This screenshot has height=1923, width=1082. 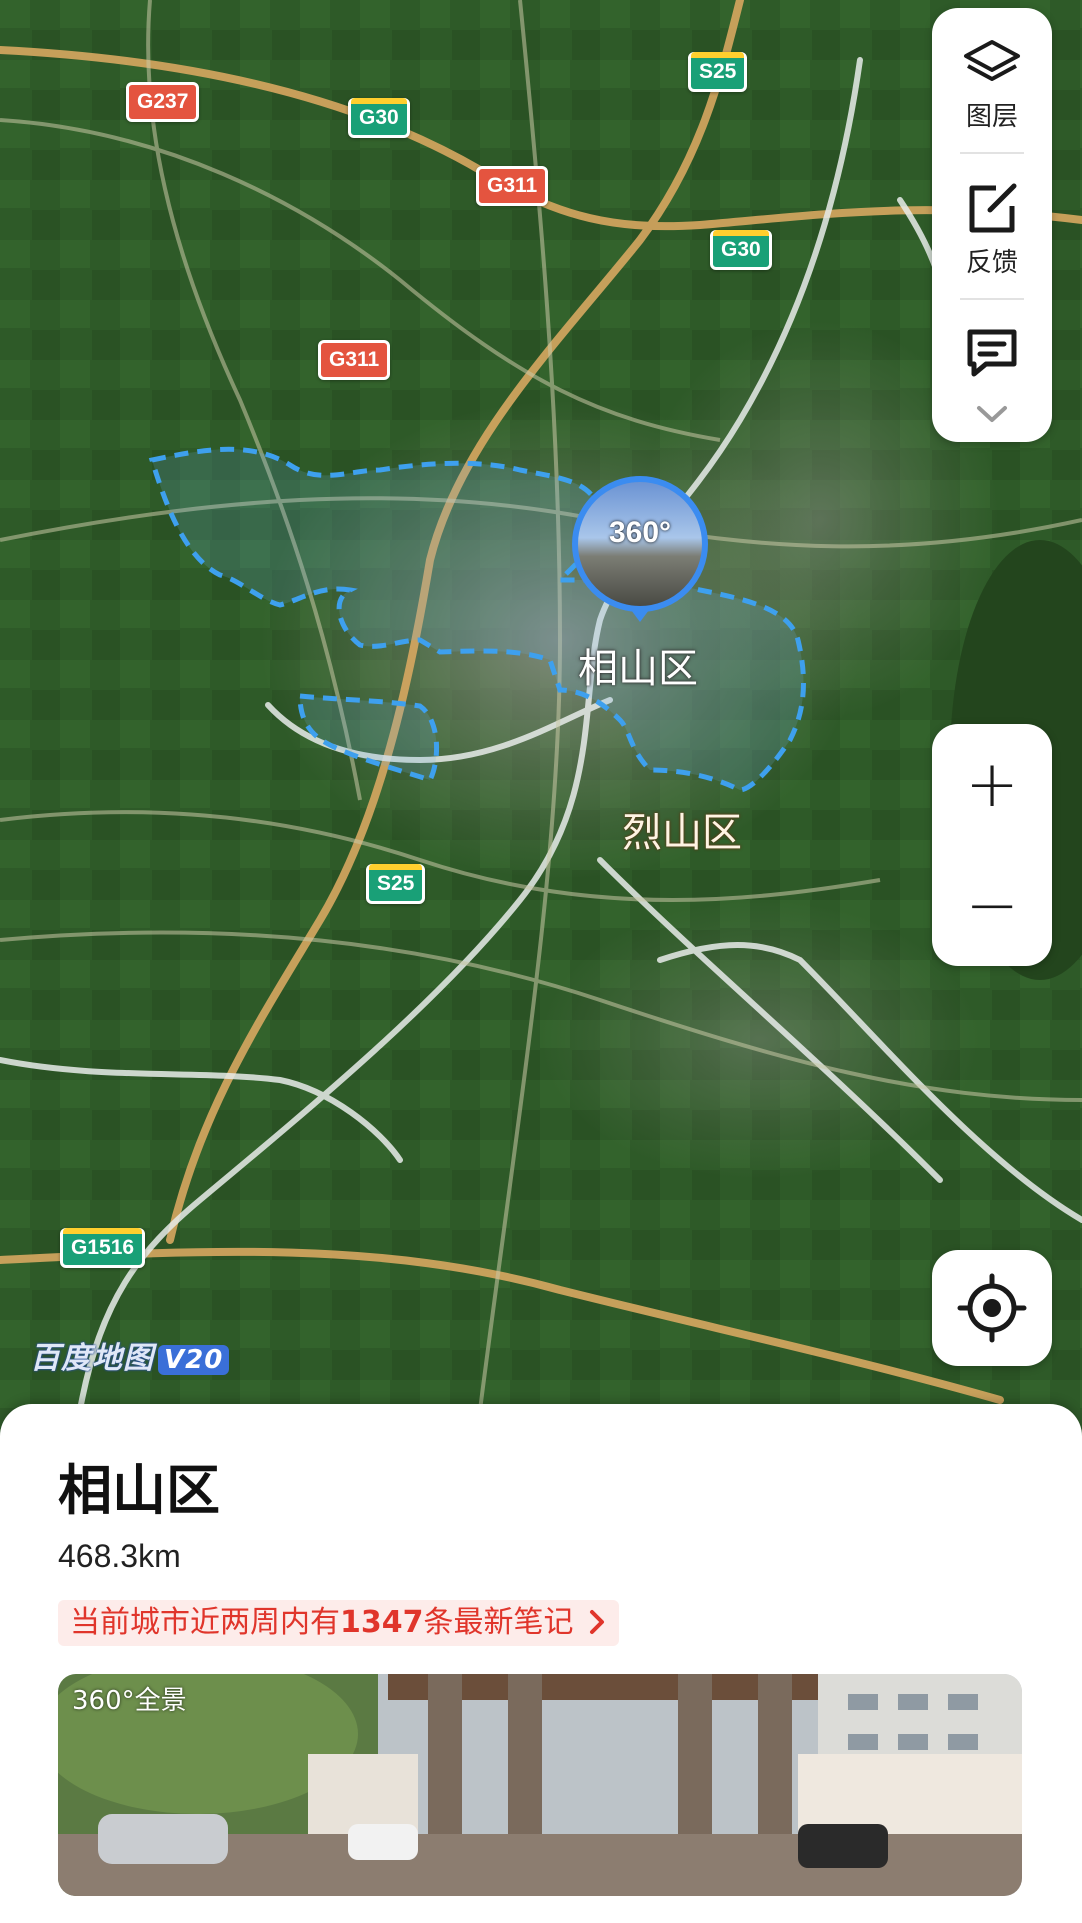 What do you see at coordinates (163, 102) in the screenshot?
I see `road-shield-g237: G237` at bounding box center [163, 102].